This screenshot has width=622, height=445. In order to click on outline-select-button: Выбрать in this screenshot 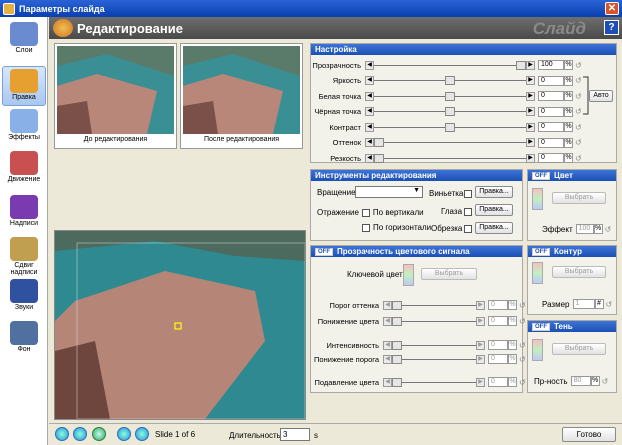, I will do `click(579, 272)`.